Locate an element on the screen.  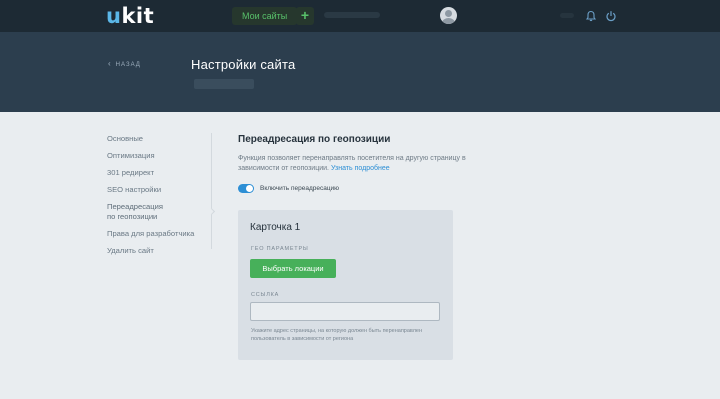
add-site-button: + is located at coordinates (305, 16).